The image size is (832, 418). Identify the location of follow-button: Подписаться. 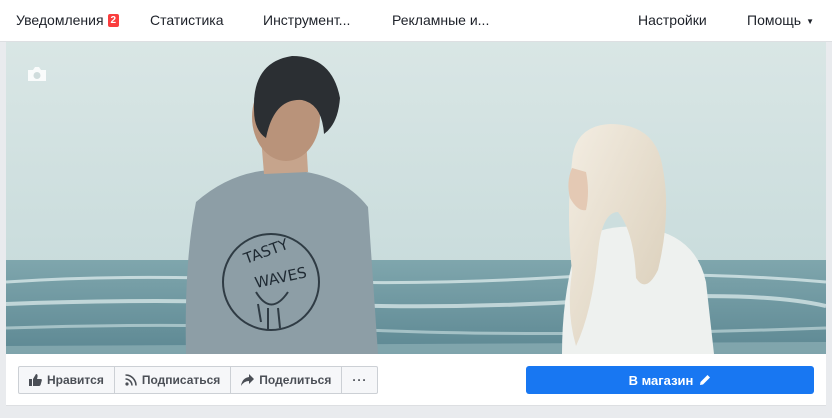
(173, 380).